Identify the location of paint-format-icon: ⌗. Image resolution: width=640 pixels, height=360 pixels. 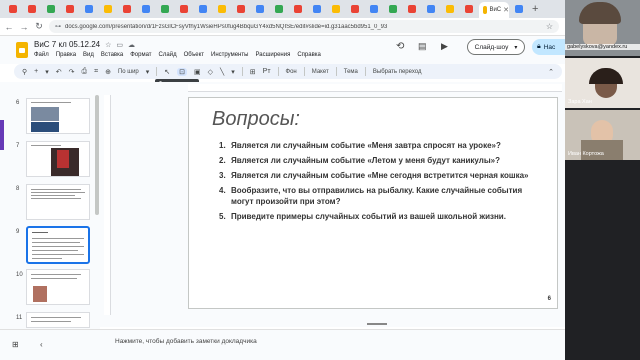
(96, 72).